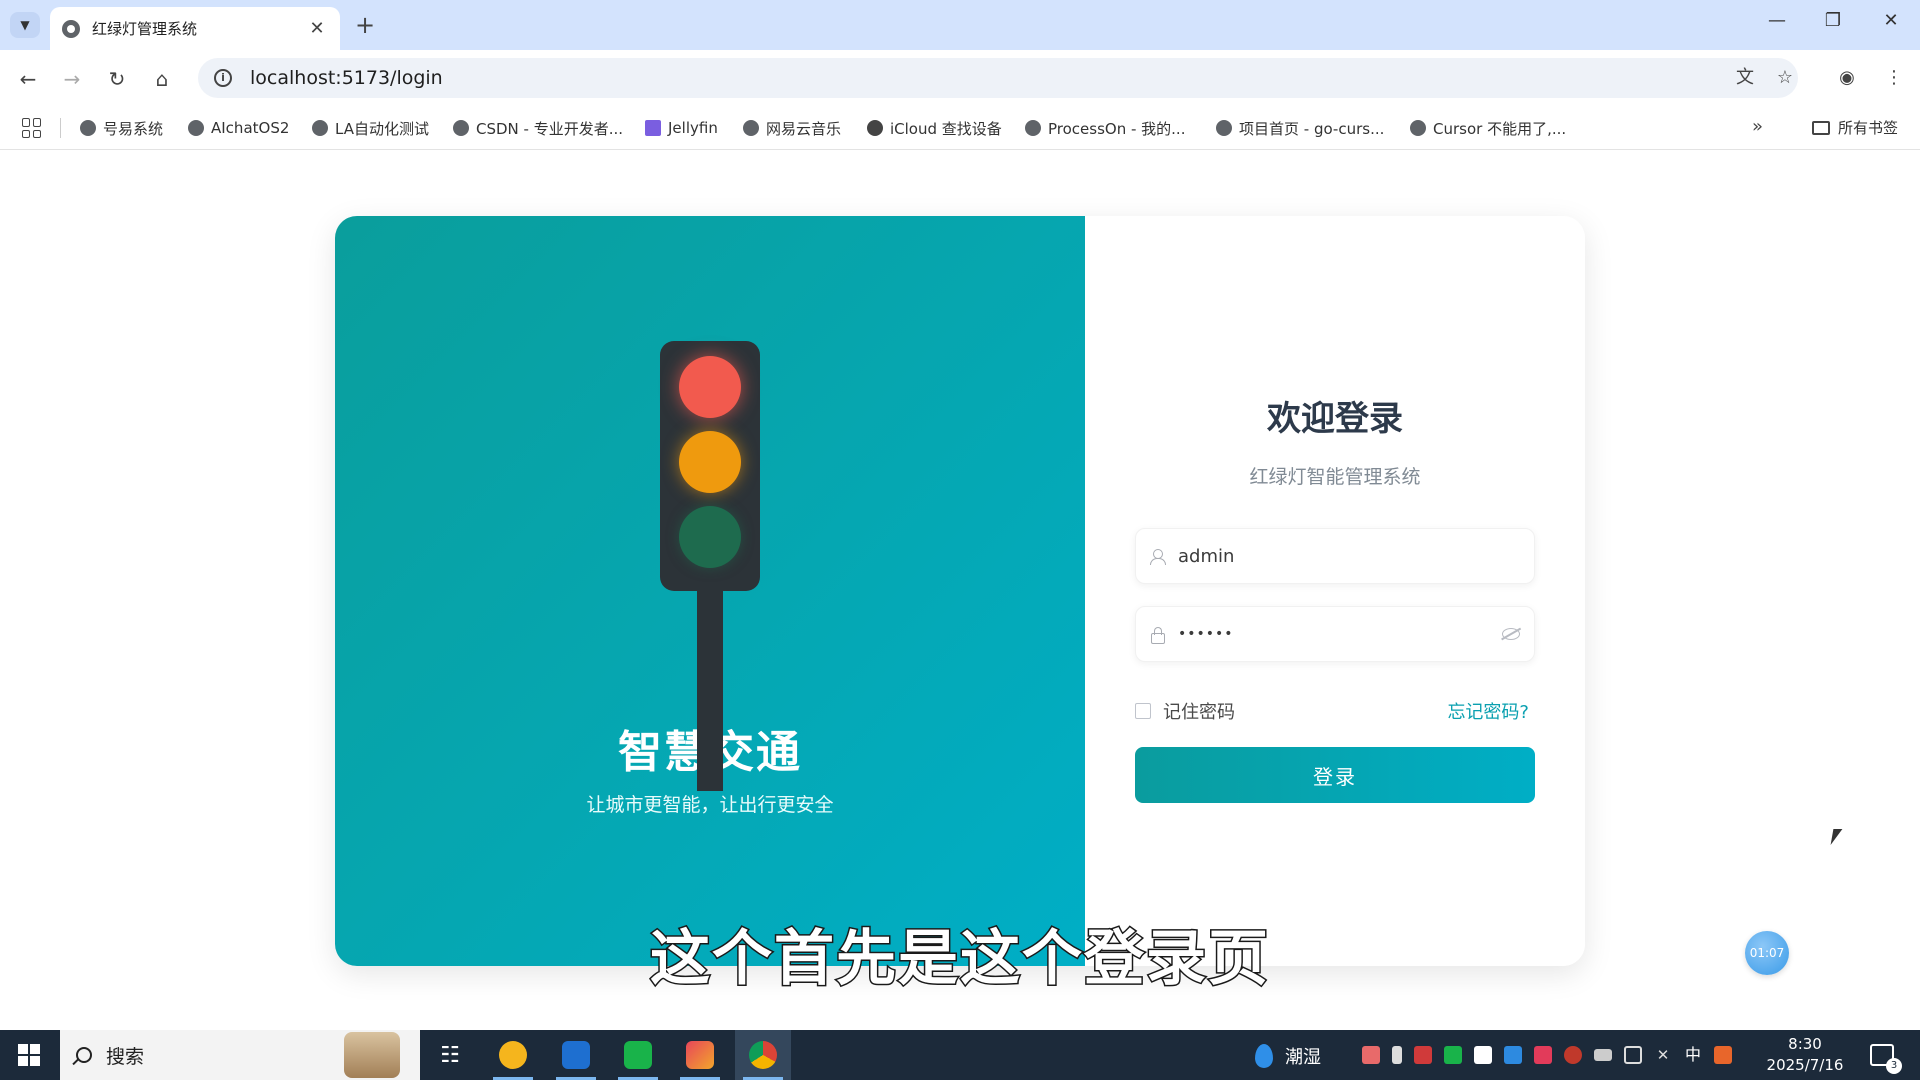  I want to click on system-tray: ✕ 中, so click(1553, 1055).